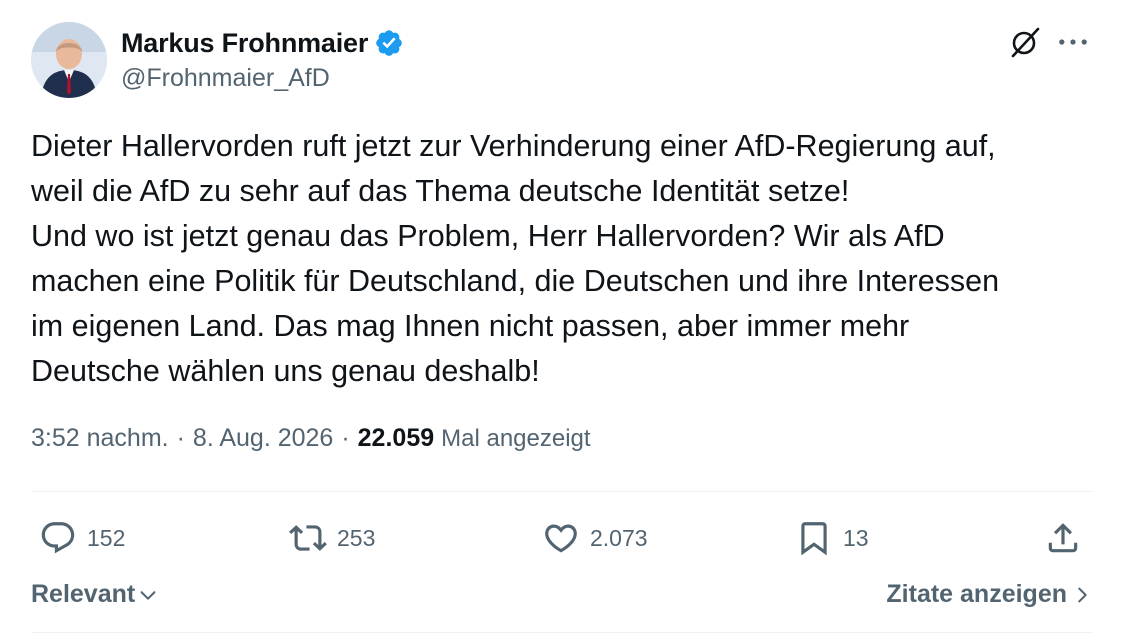 This screenshot has width=1123, height=635. What do you see at coordinates (856, 537) in the screenshot?
I see `bookmark-count: 13` at bounding box center [856, 537].